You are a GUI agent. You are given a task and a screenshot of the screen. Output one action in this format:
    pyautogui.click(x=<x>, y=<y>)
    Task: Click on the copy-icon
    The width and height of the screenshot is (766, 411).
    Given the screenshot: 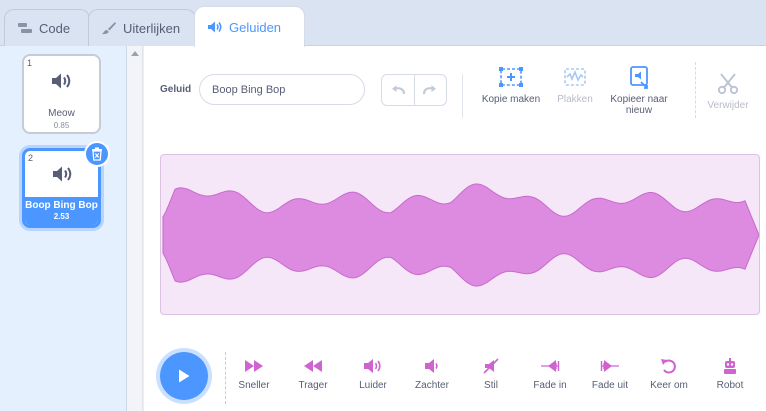 What is the action you would take?
    pyautogui.click(x=511, y=77)
    